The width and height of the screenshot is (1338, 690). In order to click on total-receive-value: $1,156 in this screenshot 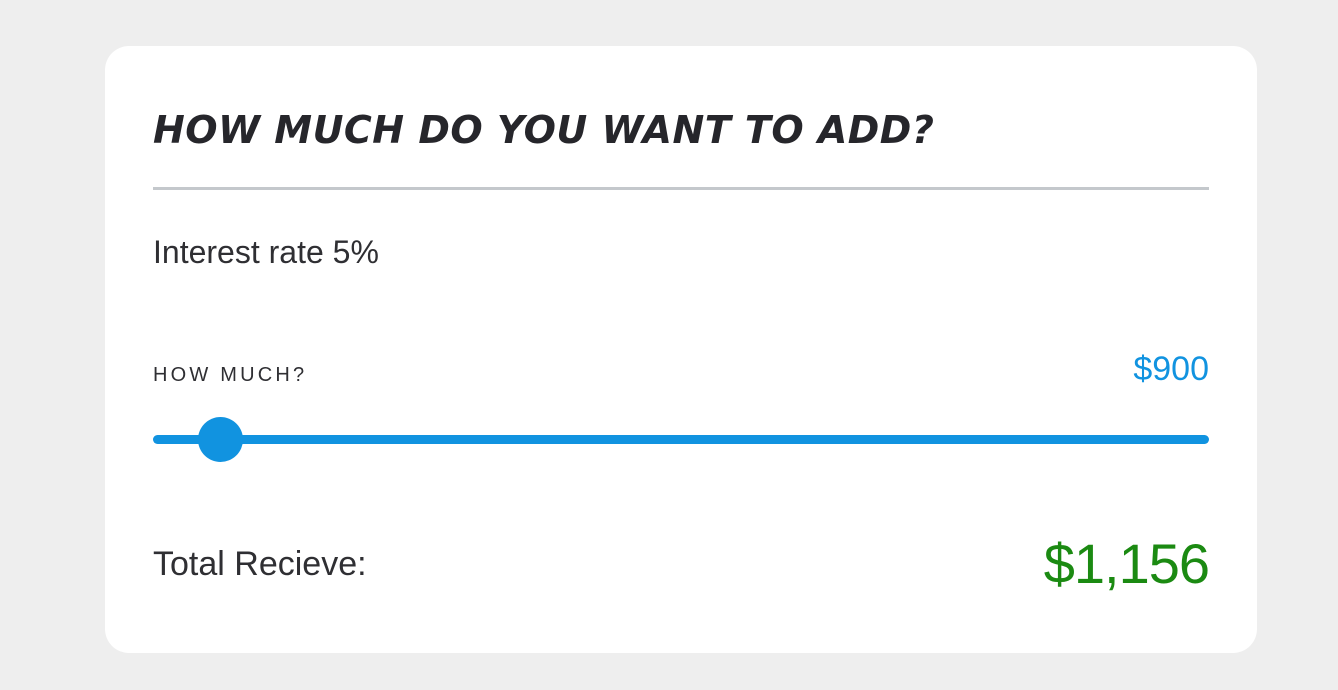, I will do `click(1126, 563)`.